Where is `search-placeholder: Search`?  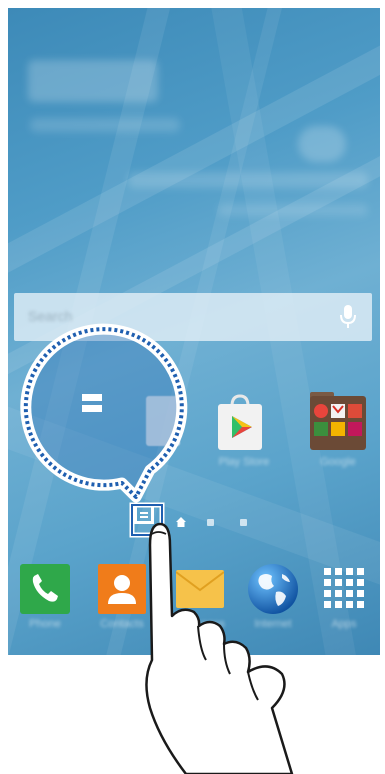
search-placeholder: Search is located at coordinates (50, 316).